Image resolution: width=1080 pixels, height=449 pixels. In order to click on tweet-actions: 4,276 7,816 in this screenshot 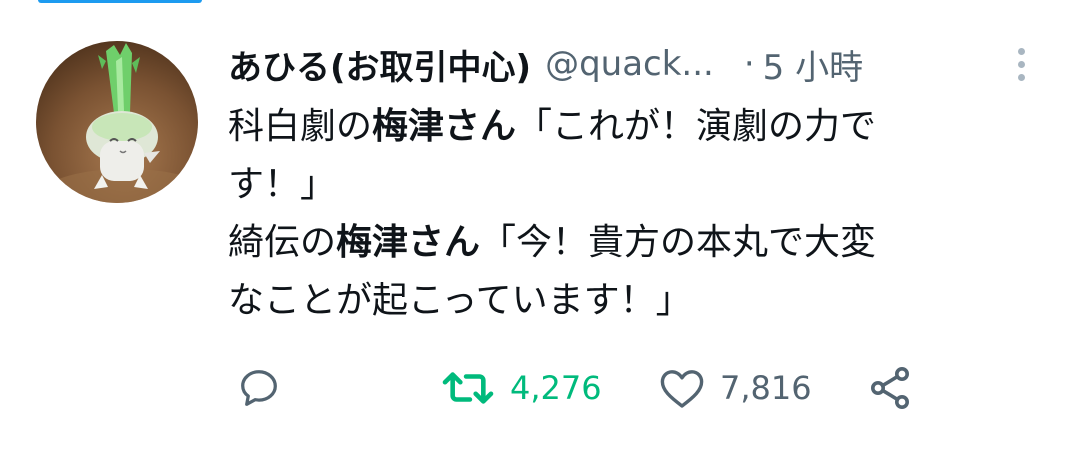, I will do `click(540, 388)`.